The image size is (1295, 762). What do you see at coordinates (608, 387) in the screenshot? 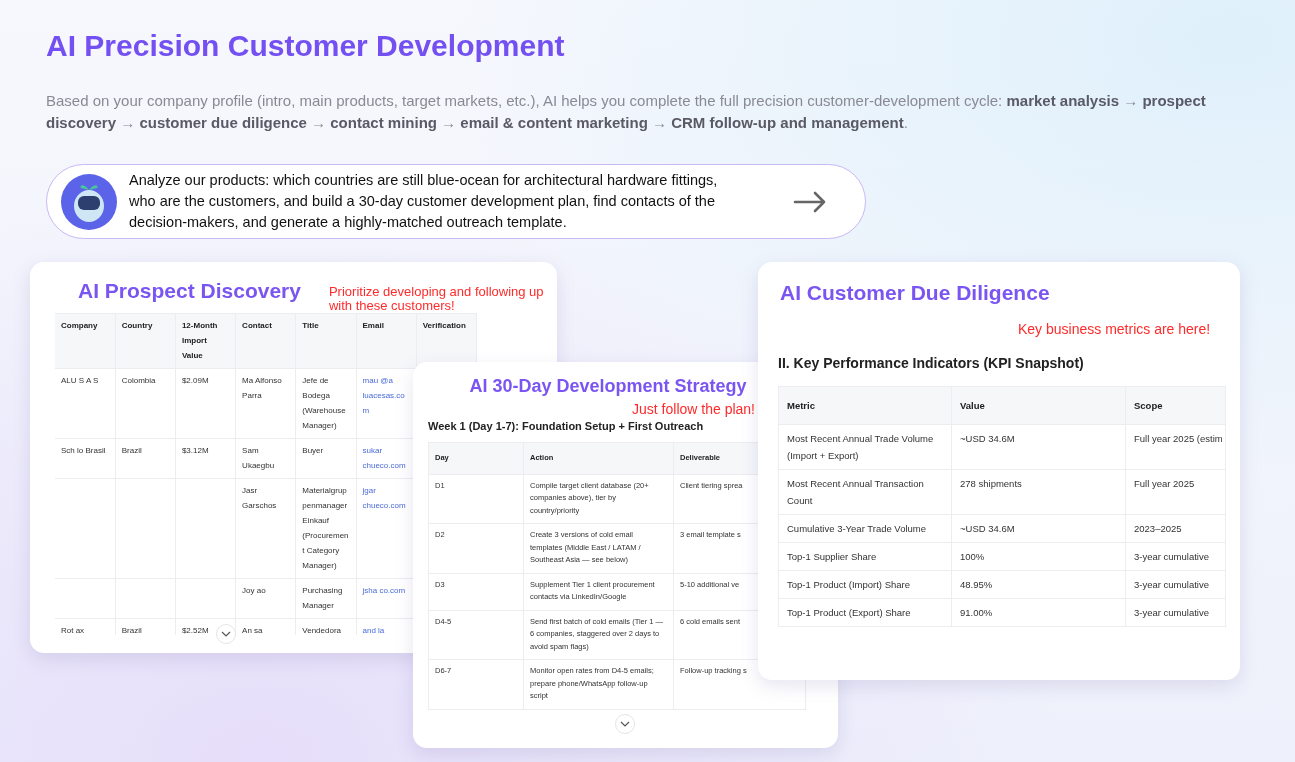
I see `card-title: AI 30-Day Development Strategy` at bounding box center [608, 387].